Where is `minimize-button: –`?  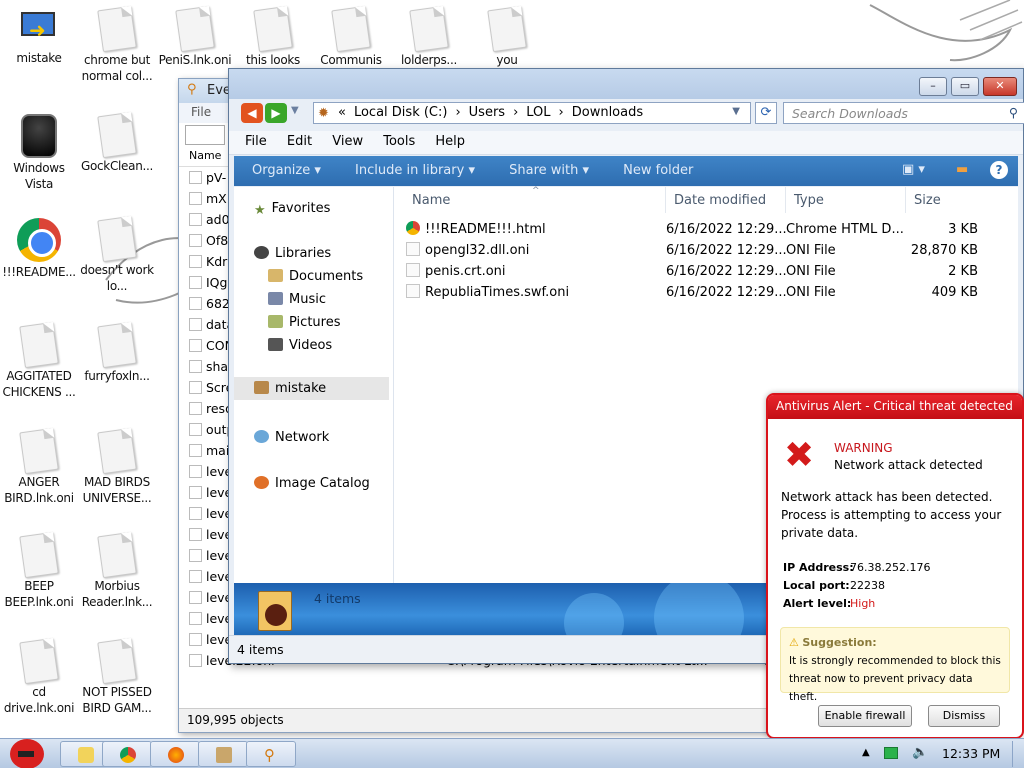 minimize-button: – is located at coordinates (933, 86).